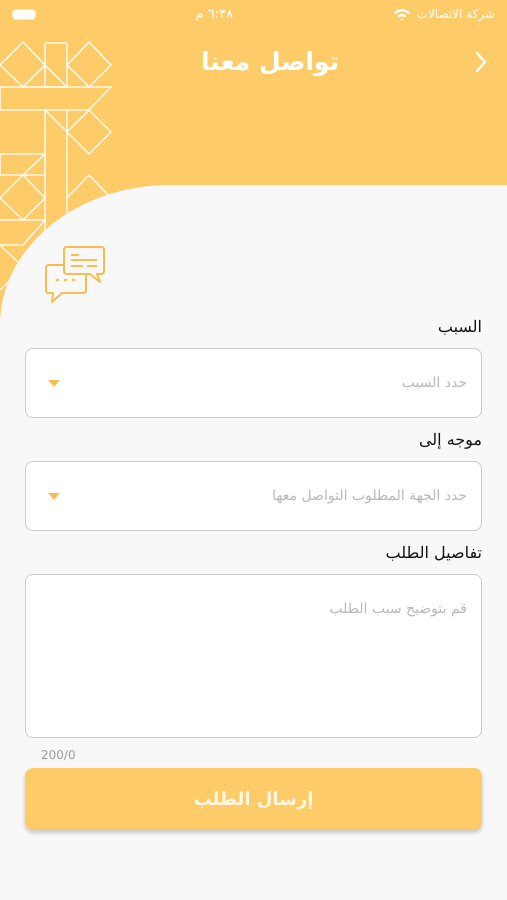 The height and width of the screenshot is (900, 507). I want to click on wifi-icon, so click(401, 14).